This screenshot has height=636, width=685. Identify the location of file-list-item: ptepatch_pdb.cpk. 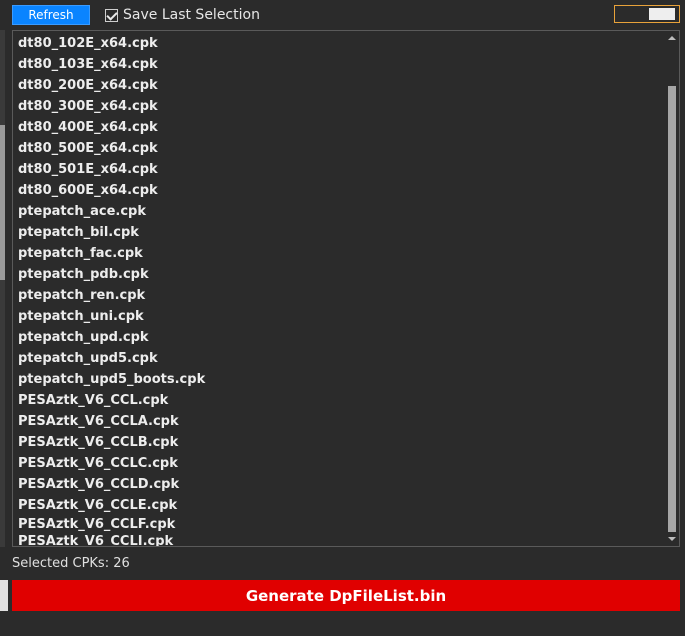
(338, 274).